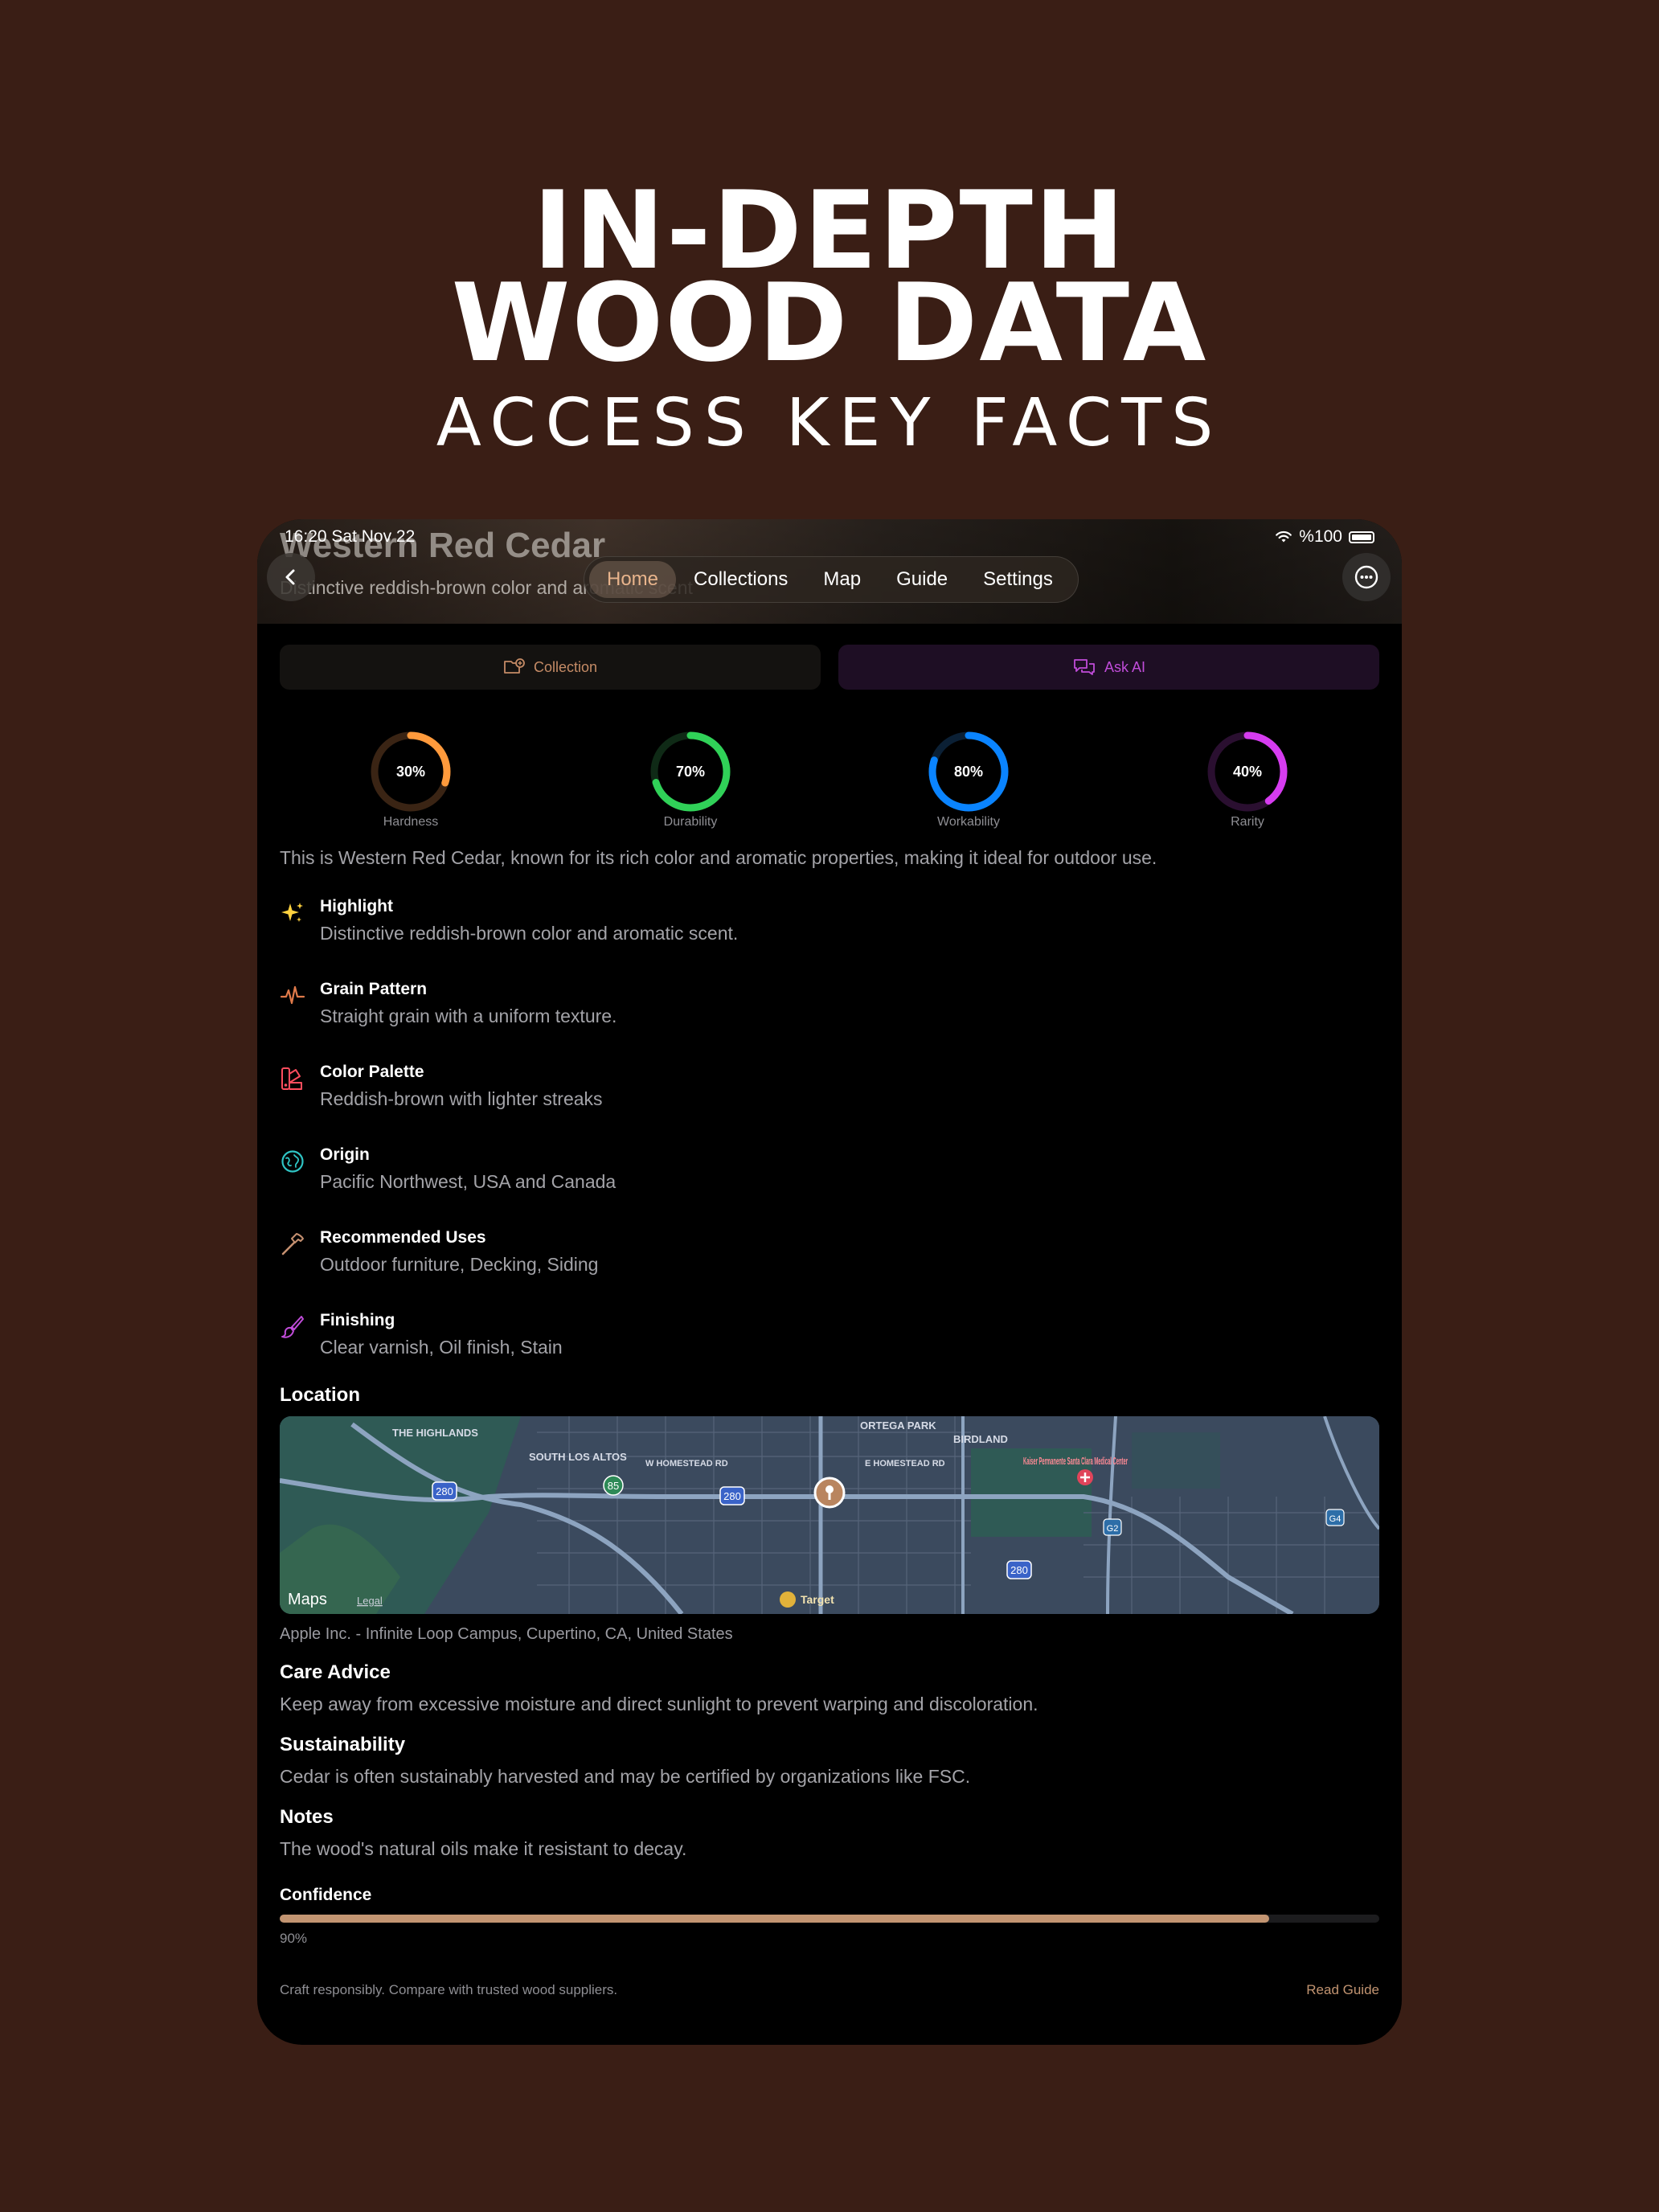 The height and width of the screenshot is (2212, 1659). What do you see at coordinates (969, 822) in the screenshot?
I see `gauge-label: Workability` at bounding box center [969, 822].